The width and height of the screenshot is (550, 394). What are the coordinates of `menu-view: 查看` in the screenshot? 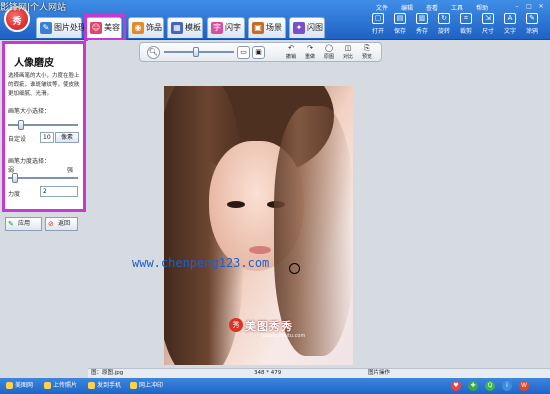 It's located at (432, 8).